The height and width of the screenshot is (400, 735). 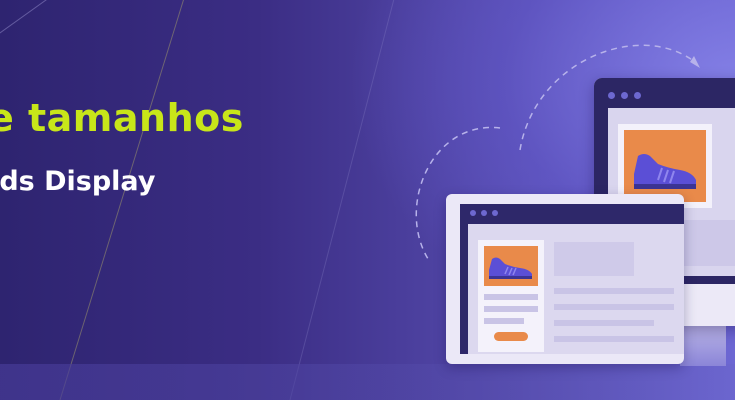 I want to click on ad-cta-button, so click(x=511, y=336).